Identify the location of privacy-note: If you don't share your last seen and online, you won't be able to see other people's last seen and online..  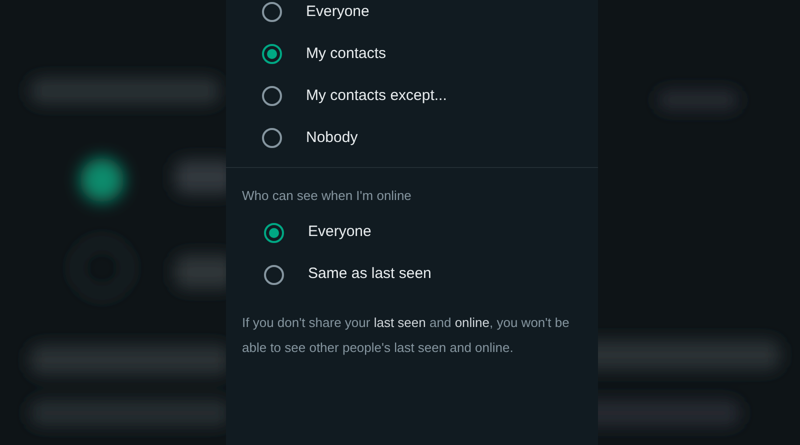
(405, 335).